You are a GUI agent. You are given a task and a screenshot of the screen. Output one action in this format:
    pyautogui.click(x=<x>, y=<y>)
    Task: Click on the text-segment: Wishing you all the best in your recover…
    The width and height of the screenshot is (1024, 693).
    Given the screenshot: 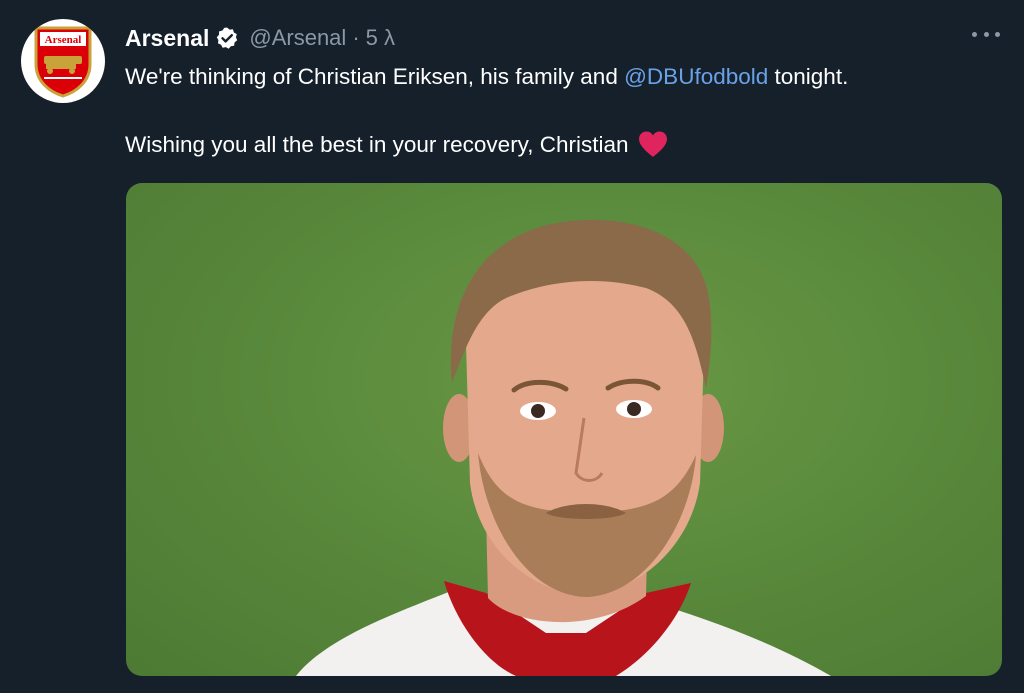 What is the action you would take?
    pyautogui.click(x=377, y=144)
    